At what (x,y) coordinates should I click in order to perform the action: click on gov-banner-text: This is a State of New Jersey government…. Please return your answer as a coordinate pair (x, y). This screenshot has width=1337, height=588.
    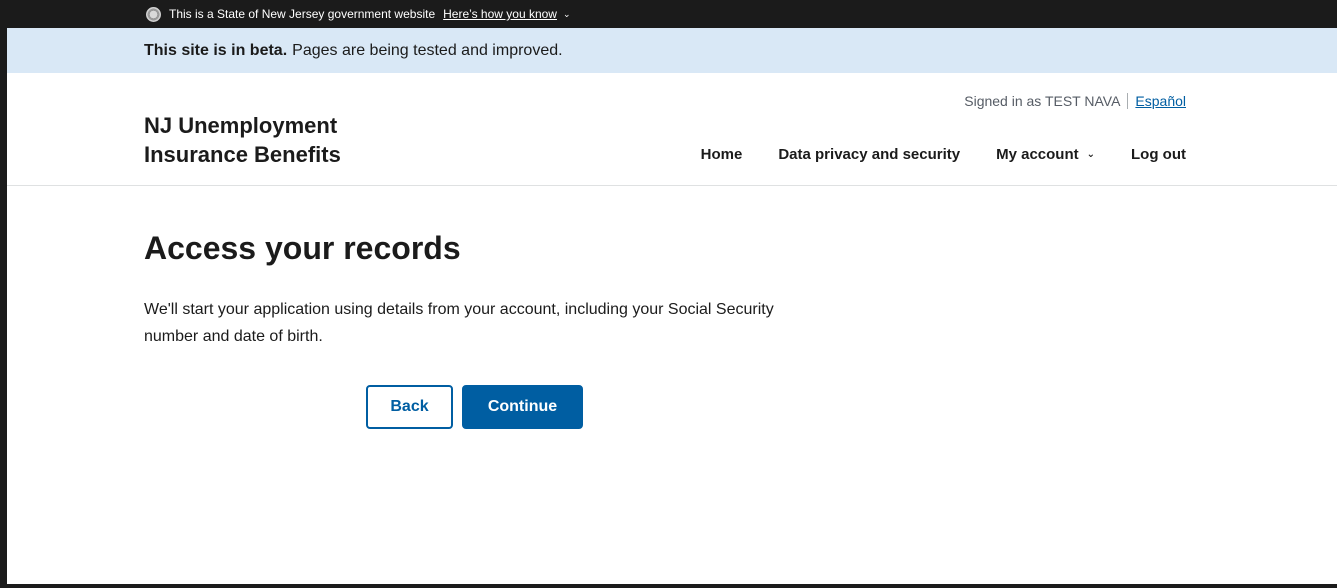
    Looking at the image, I should click on (302, 14).